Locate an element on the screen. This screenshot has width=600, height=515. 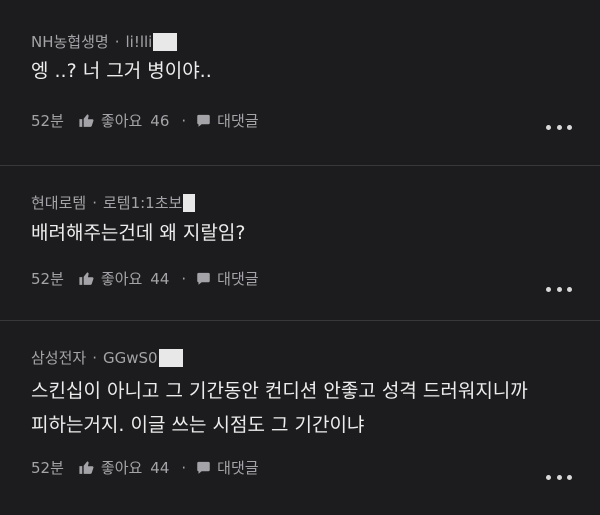
comment-text-line: 스킨십이 아니고 그 기간동안 컨디션 안좋고 성격 드러워지니까 is located at coordinates (279, 391).